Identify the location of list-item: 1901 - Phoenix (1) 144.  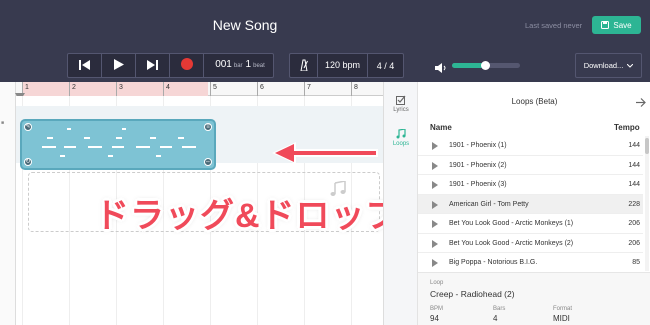
(530, 146).